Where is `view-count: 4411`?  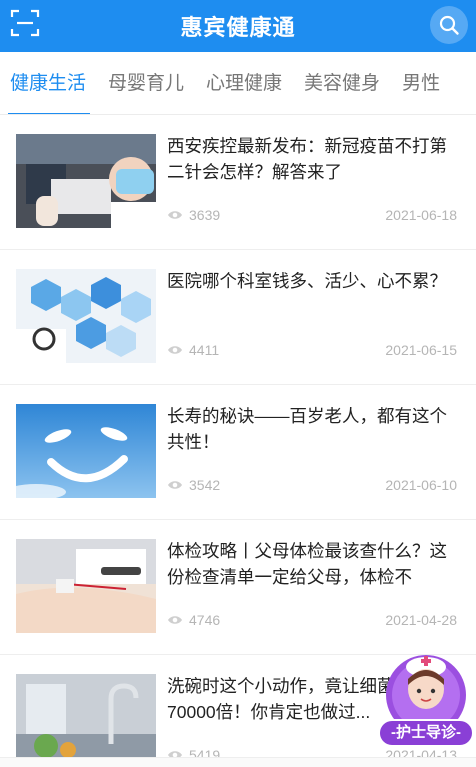 view-count: 4411 is located at coordinates (204, 350).